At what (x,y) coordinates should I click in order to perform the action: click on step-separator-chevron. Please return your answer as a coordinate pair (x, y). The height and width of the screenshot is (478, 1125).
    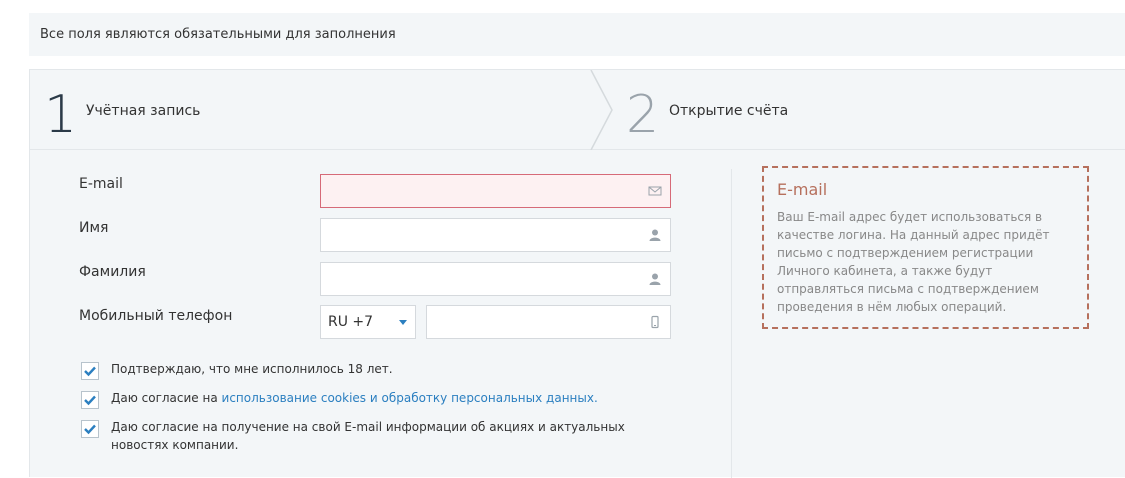
    Looking at the image, I should click on (601, 110).